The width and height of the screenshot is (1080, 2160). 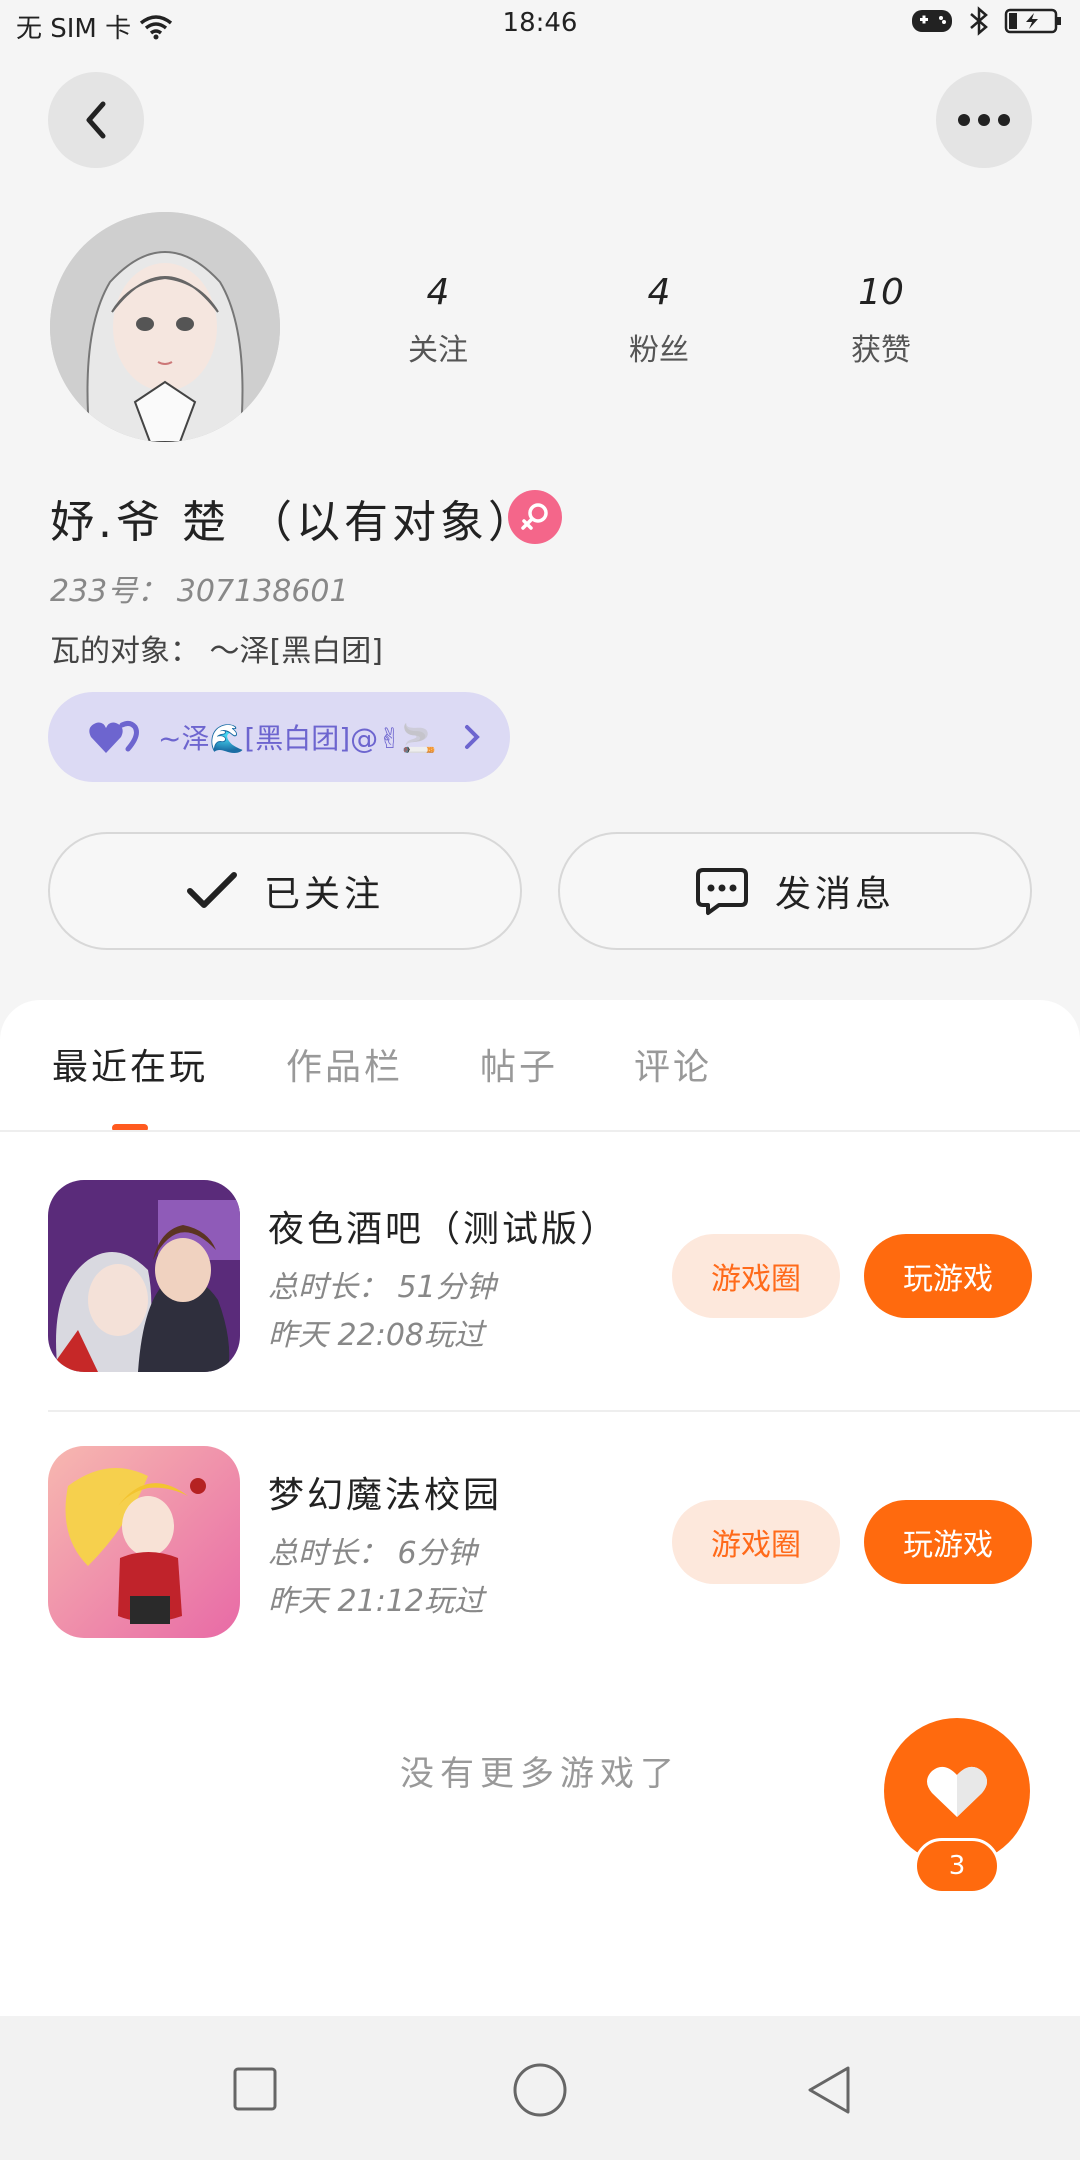 I want to click on partner-chip: ~泽🌊[黑白团]@✌🚬, so click(x=279, y=737).